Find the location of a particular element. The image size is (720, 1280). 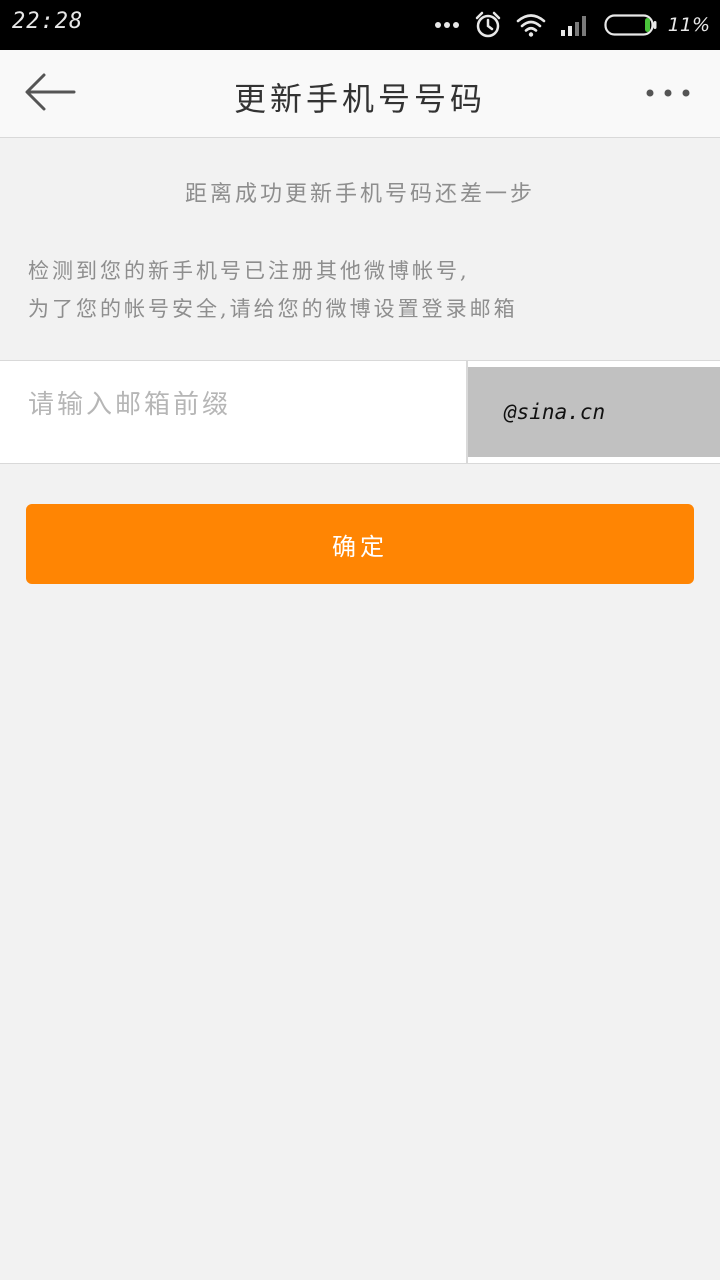

status-bar: 22:28 11% is located at coordinates (360, 25).